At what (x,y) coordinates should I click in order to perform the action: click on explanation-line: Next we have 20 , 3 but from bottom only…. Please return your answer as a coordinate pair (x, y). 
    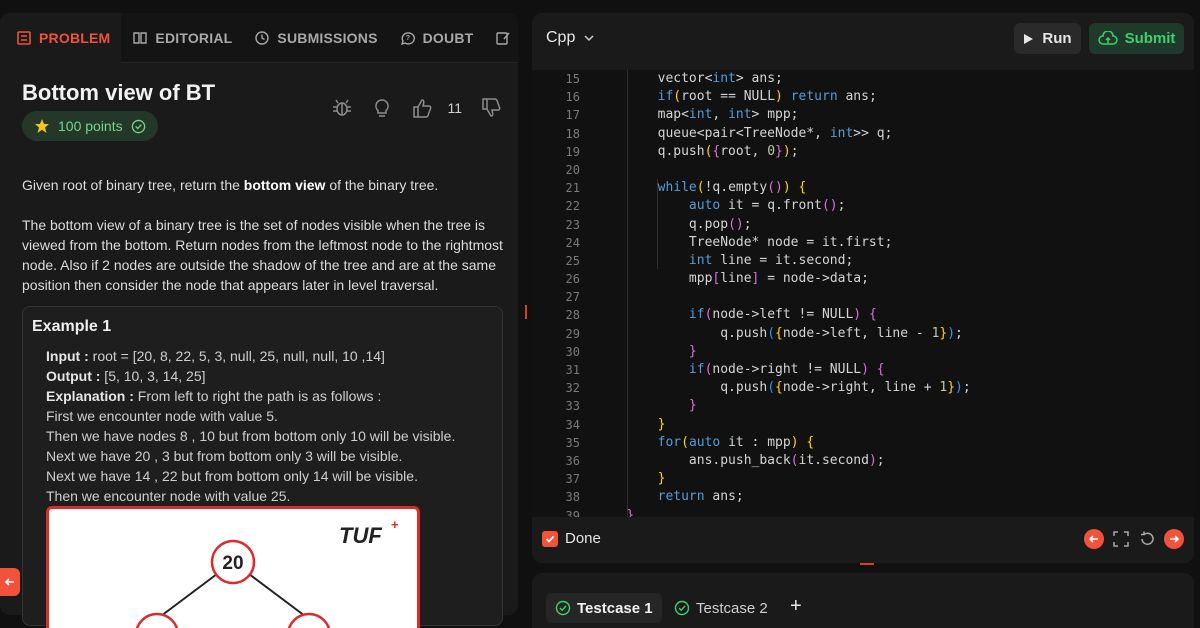
    Looking at the image, I should click on (224, 456).